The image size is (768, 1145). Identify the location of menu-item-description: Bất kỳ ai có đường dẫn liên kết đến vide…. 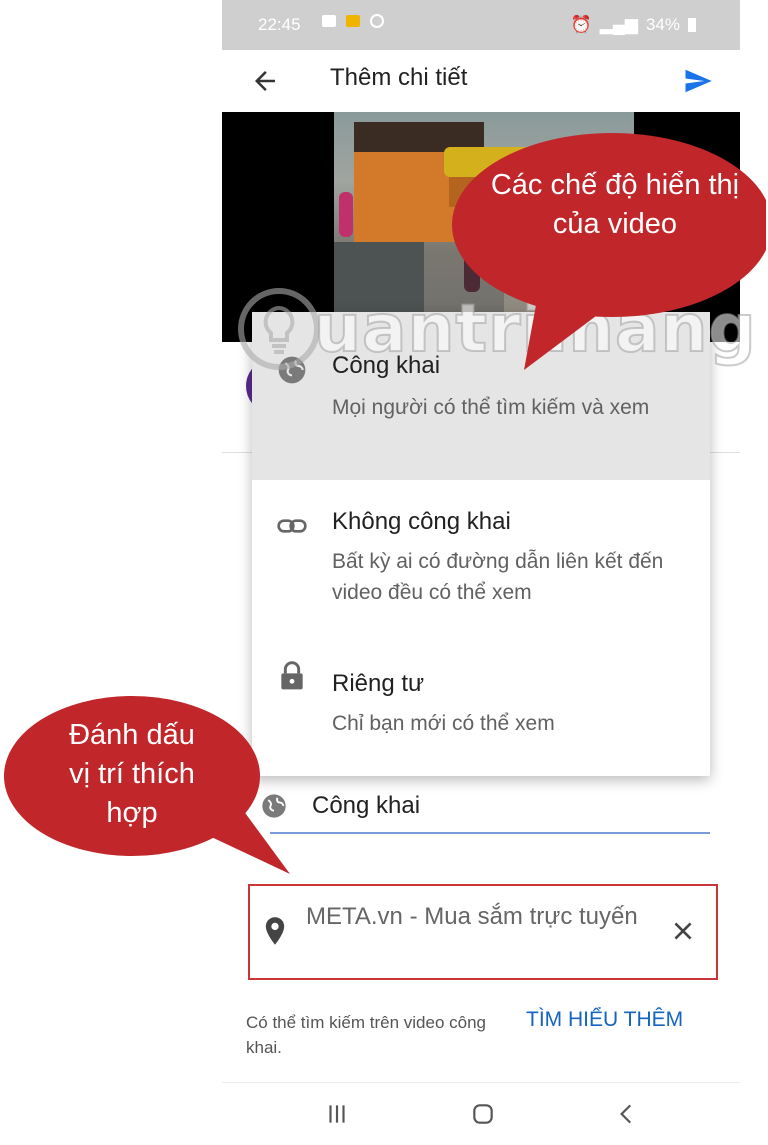
(498, 577).